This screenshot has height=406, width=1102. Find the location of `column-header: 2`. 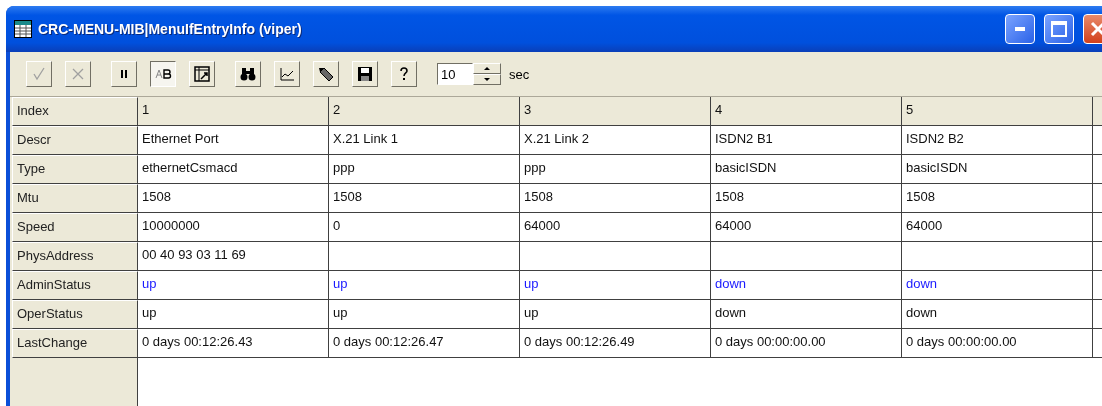

column-header: 2 is located at coordinates (424, 111).